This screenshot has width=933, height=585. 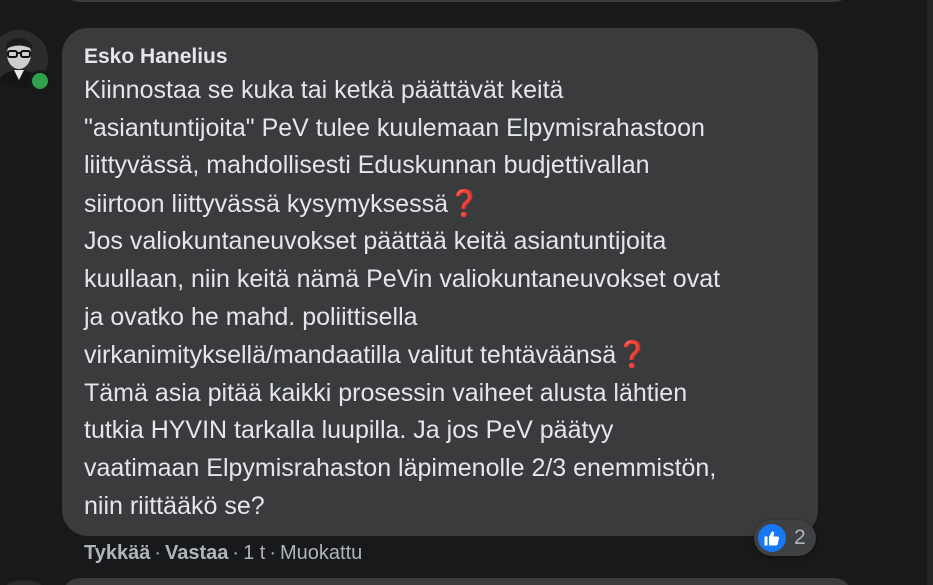 I want to click on comment-line: ja ovatko he mahd. poliittisella, so click(x=251, y=316).